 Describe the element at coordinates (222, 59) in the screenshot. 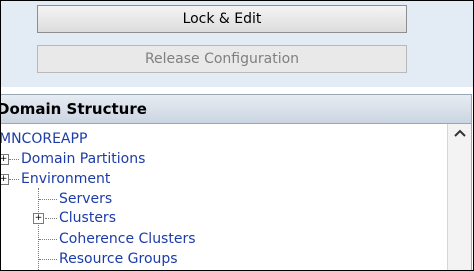

I see `release-configuration-button: Release Configuration` at that location.